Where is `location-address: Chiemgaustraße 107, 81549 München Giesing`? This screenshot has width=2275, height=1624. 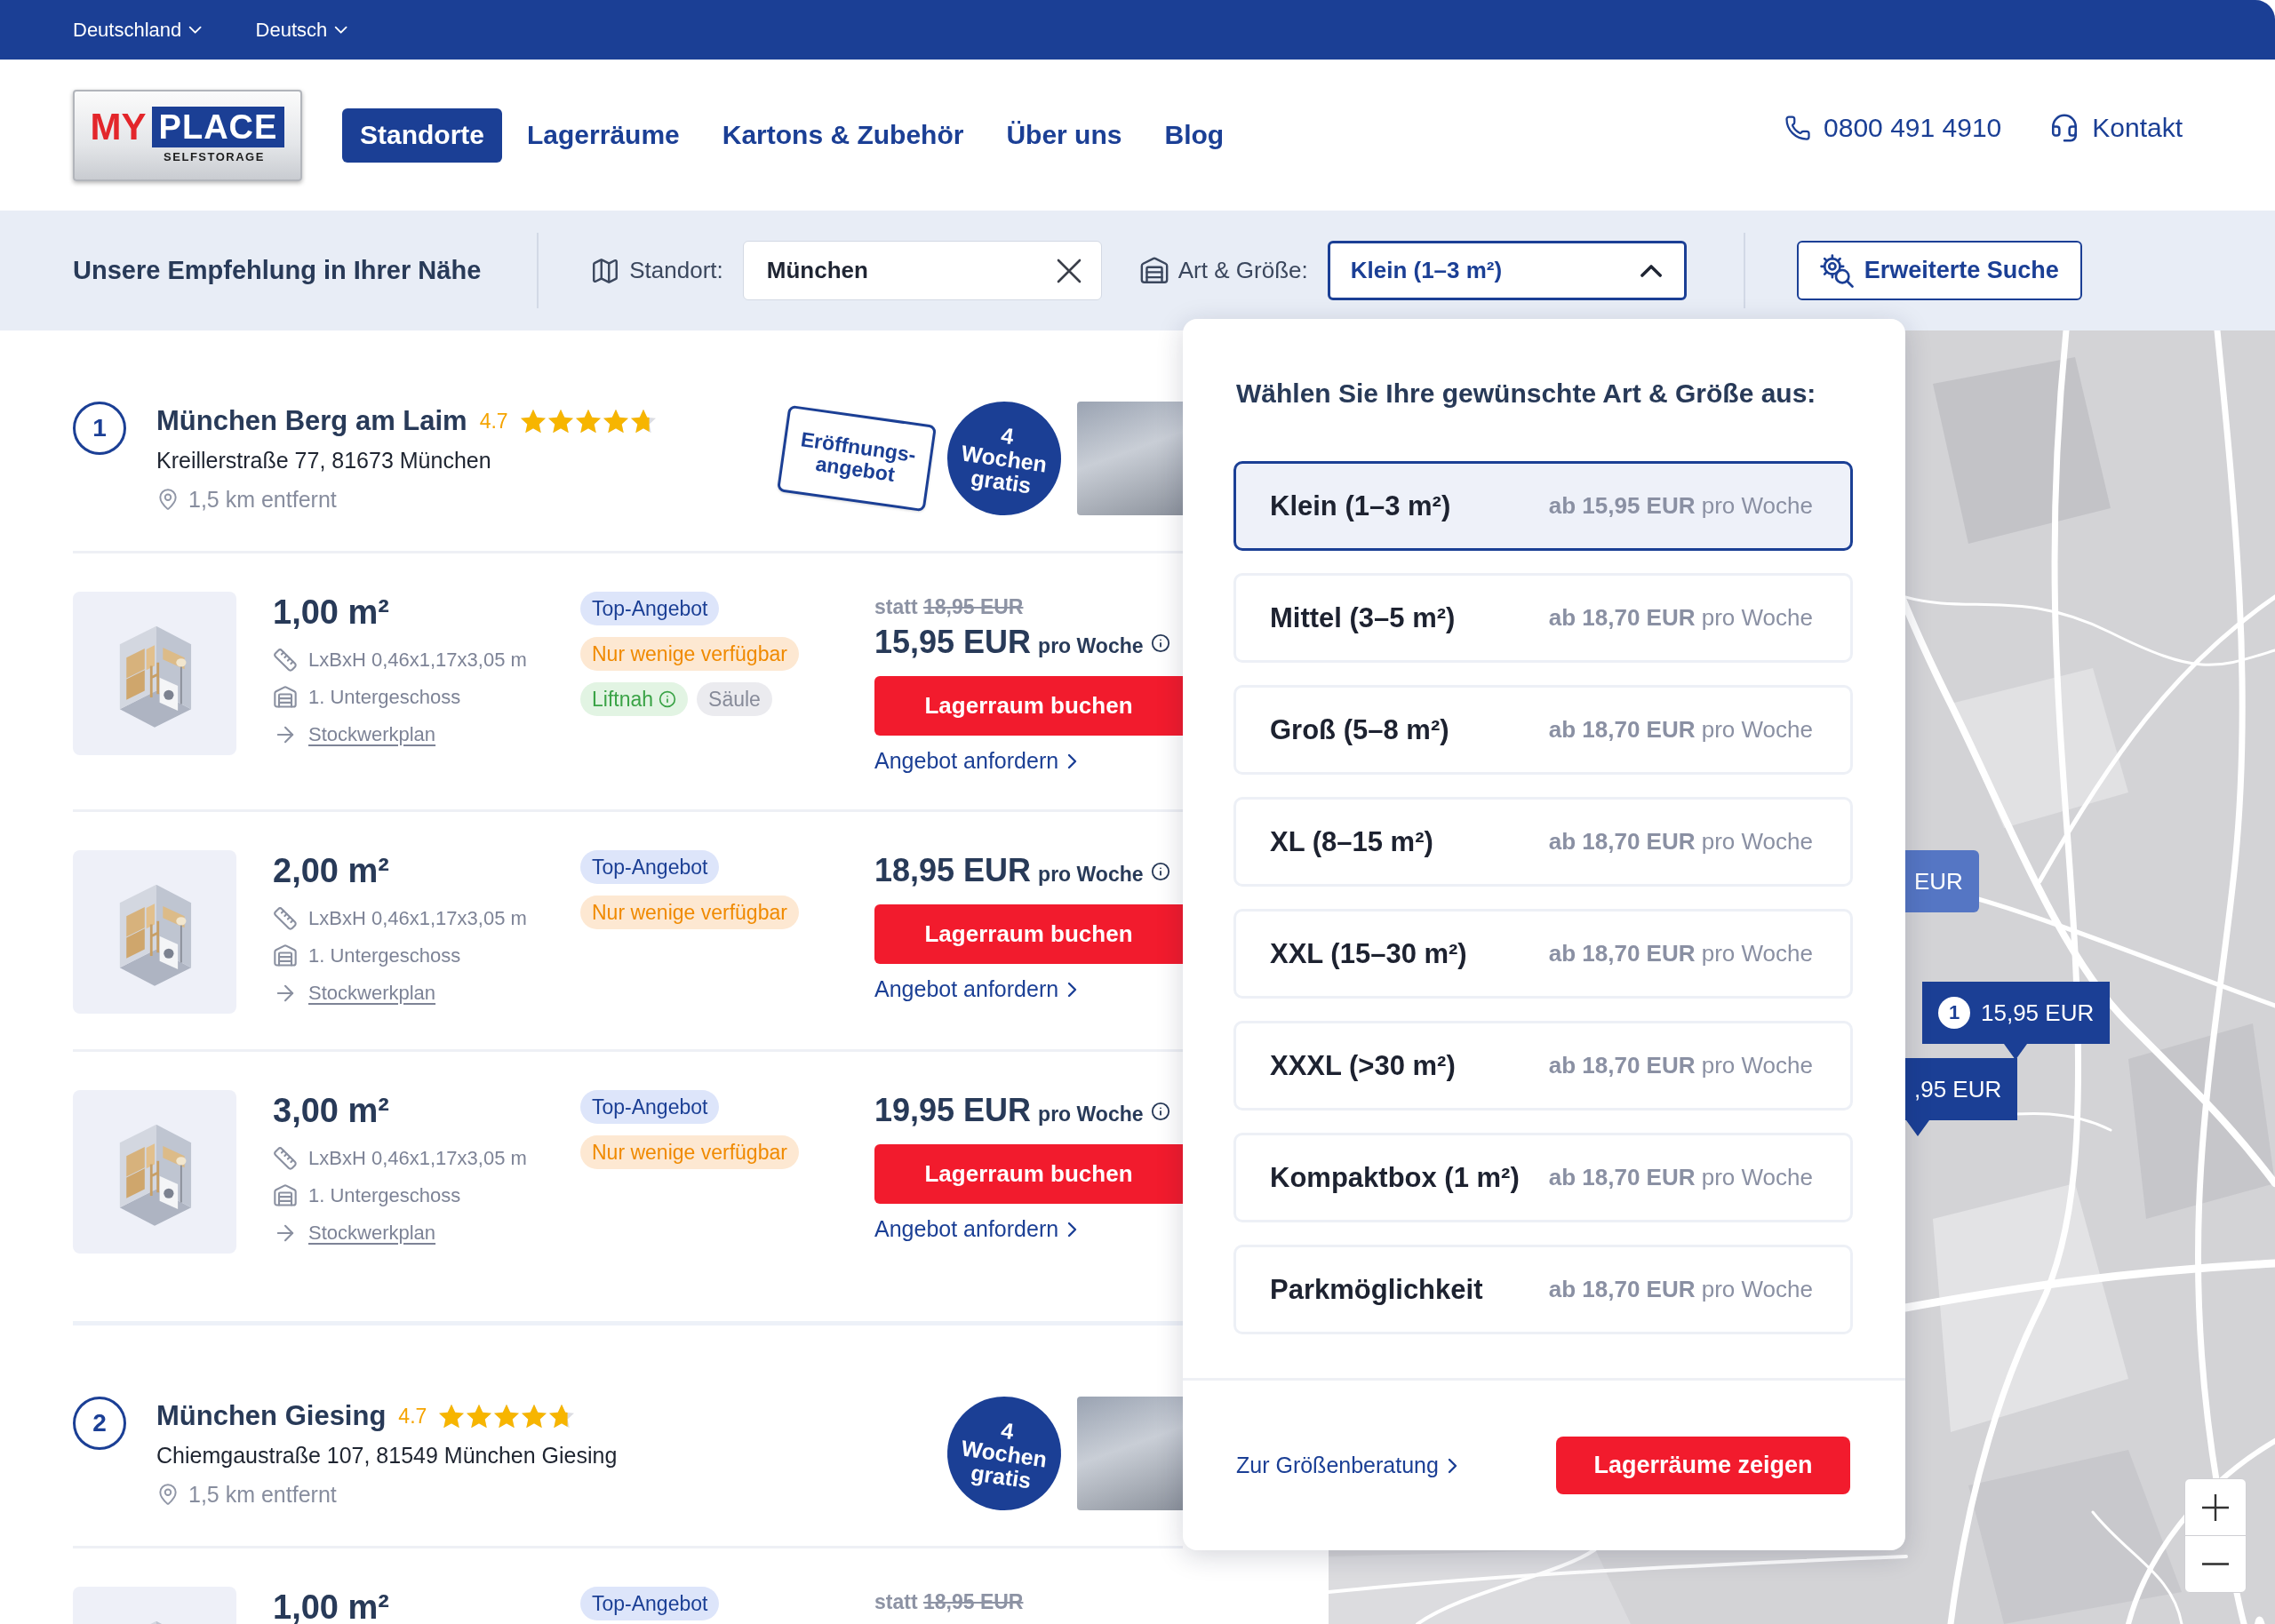 location-address: Chiemgaustraße 107, 81549 München Giesing is located at coordinates (387, 1455).